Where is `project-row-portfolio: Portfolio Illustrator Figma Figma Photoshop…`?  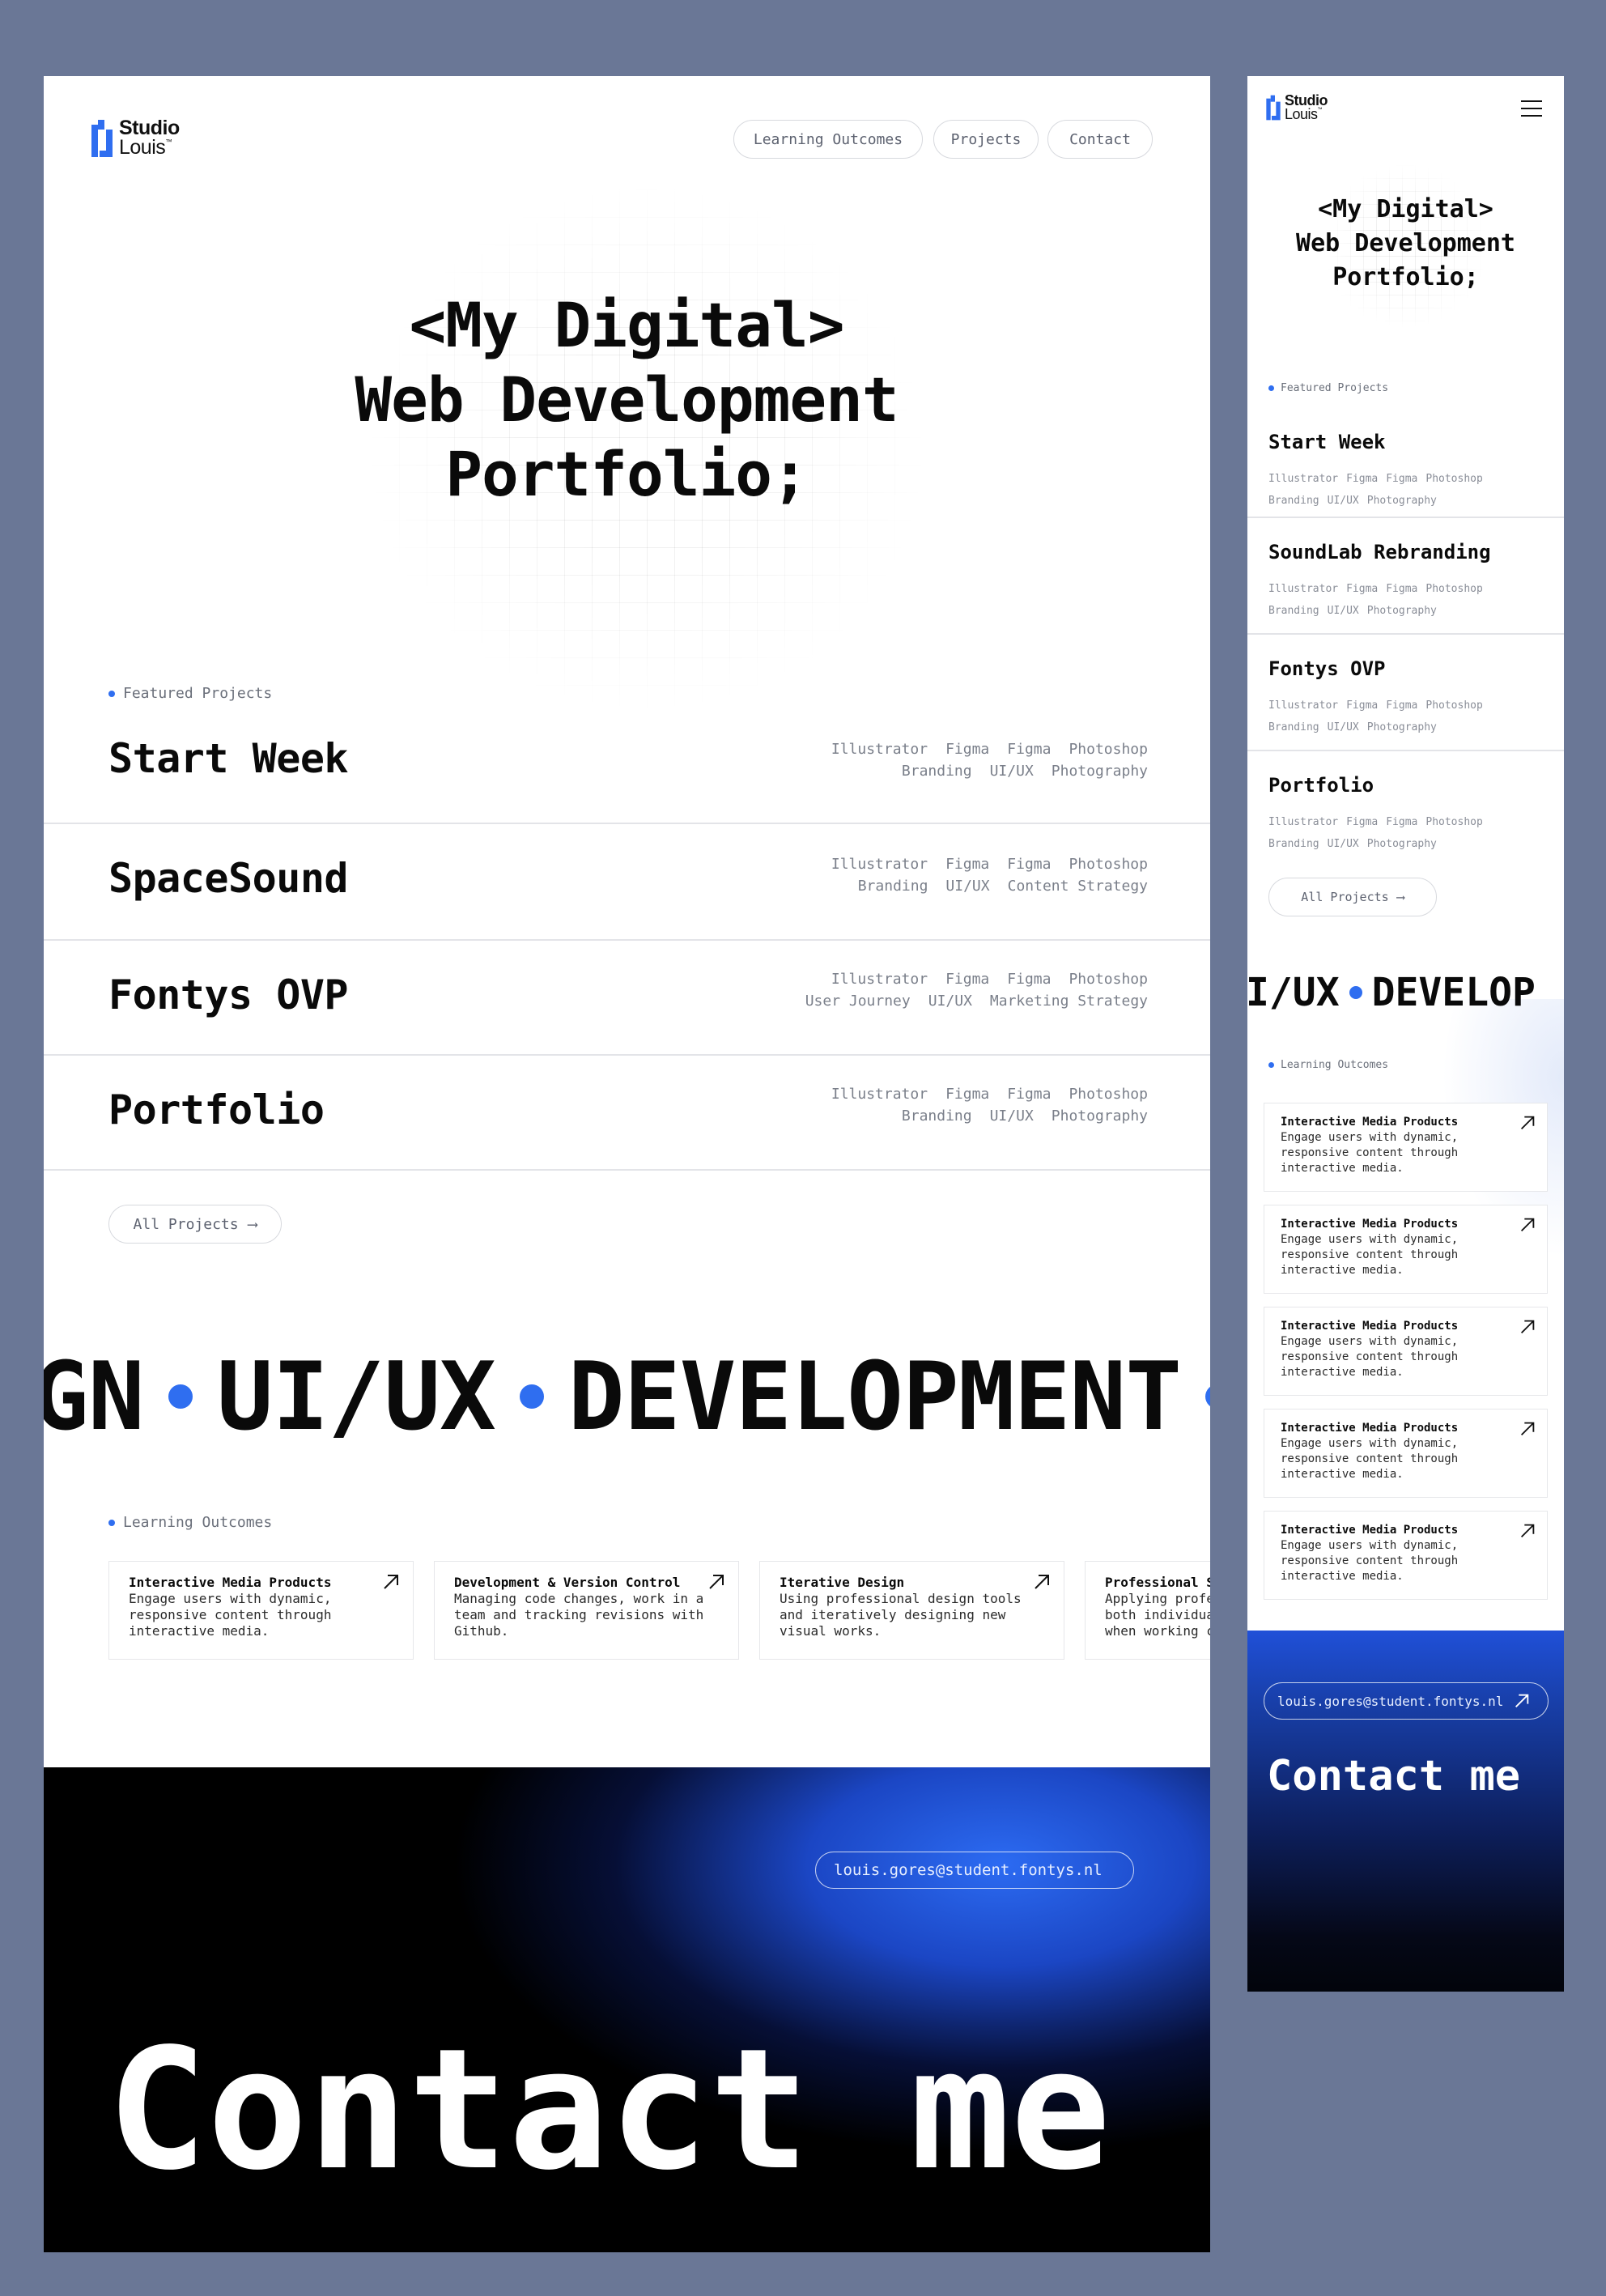 project-row-portfolio: Portfolio Illustrator Figma Figma Photoshop… is located at coordinates (627, 1114).